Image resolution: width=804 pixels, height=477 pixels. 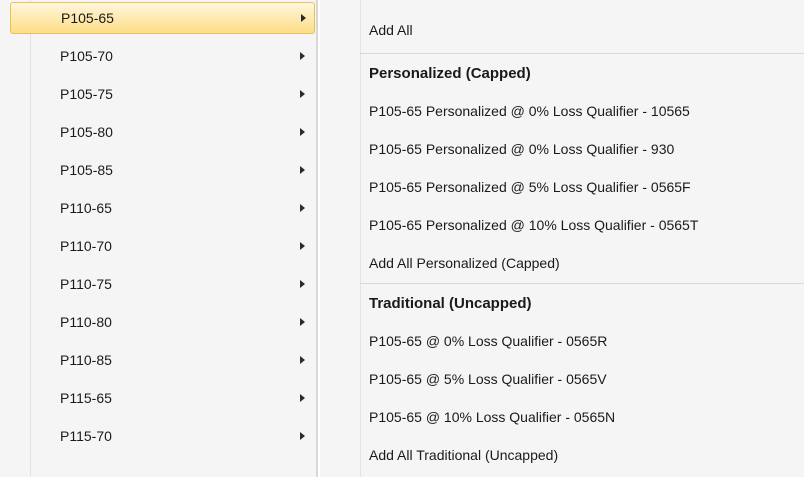 I want to click on traditional-item: P105-65 @ 10% Loss Qualifier - 0565N, so click(x=492, y=417).